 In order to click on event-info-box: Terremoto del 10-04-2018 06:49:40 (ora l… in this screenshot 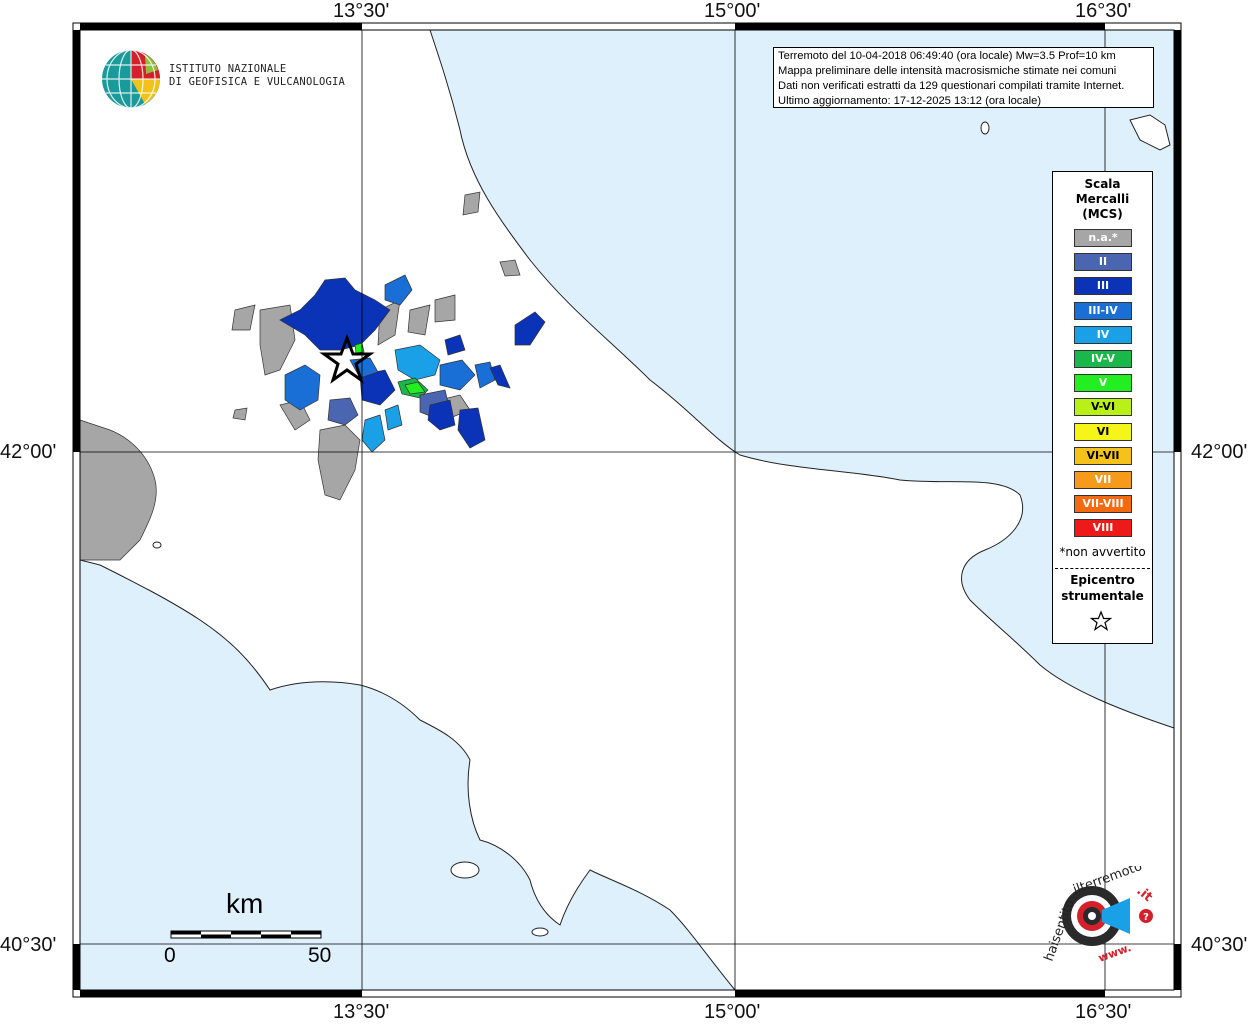, I will do `click(963, 77)`.